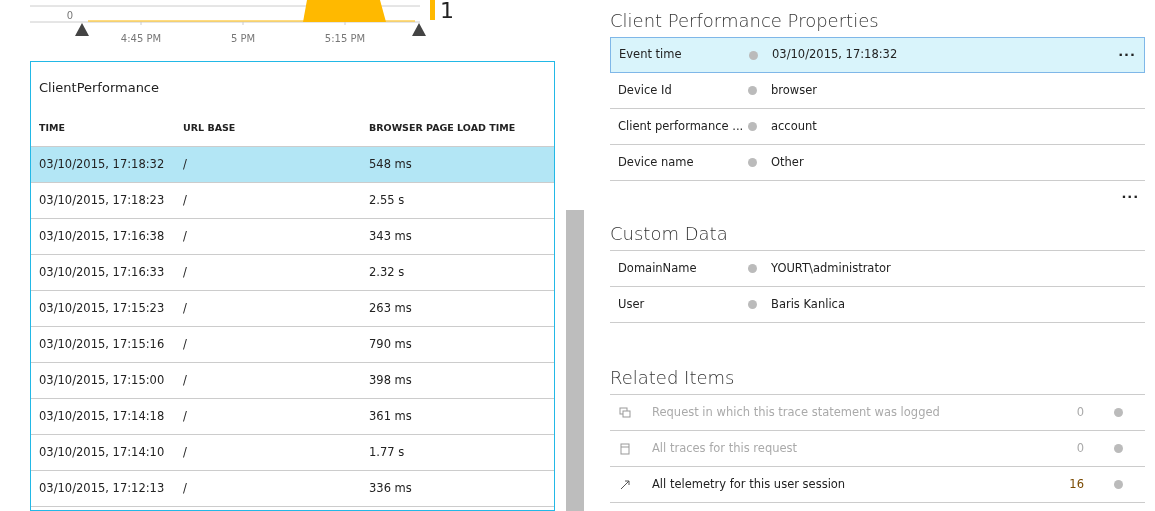 Image resolution: width=1155 pixels, height=511 pixels. What do you see at coordinates (292, 237) in the screenshot?
I see `table-row: 03/10/2015, 17:16:38 / 343 ms` at bounding box center [292, 237].